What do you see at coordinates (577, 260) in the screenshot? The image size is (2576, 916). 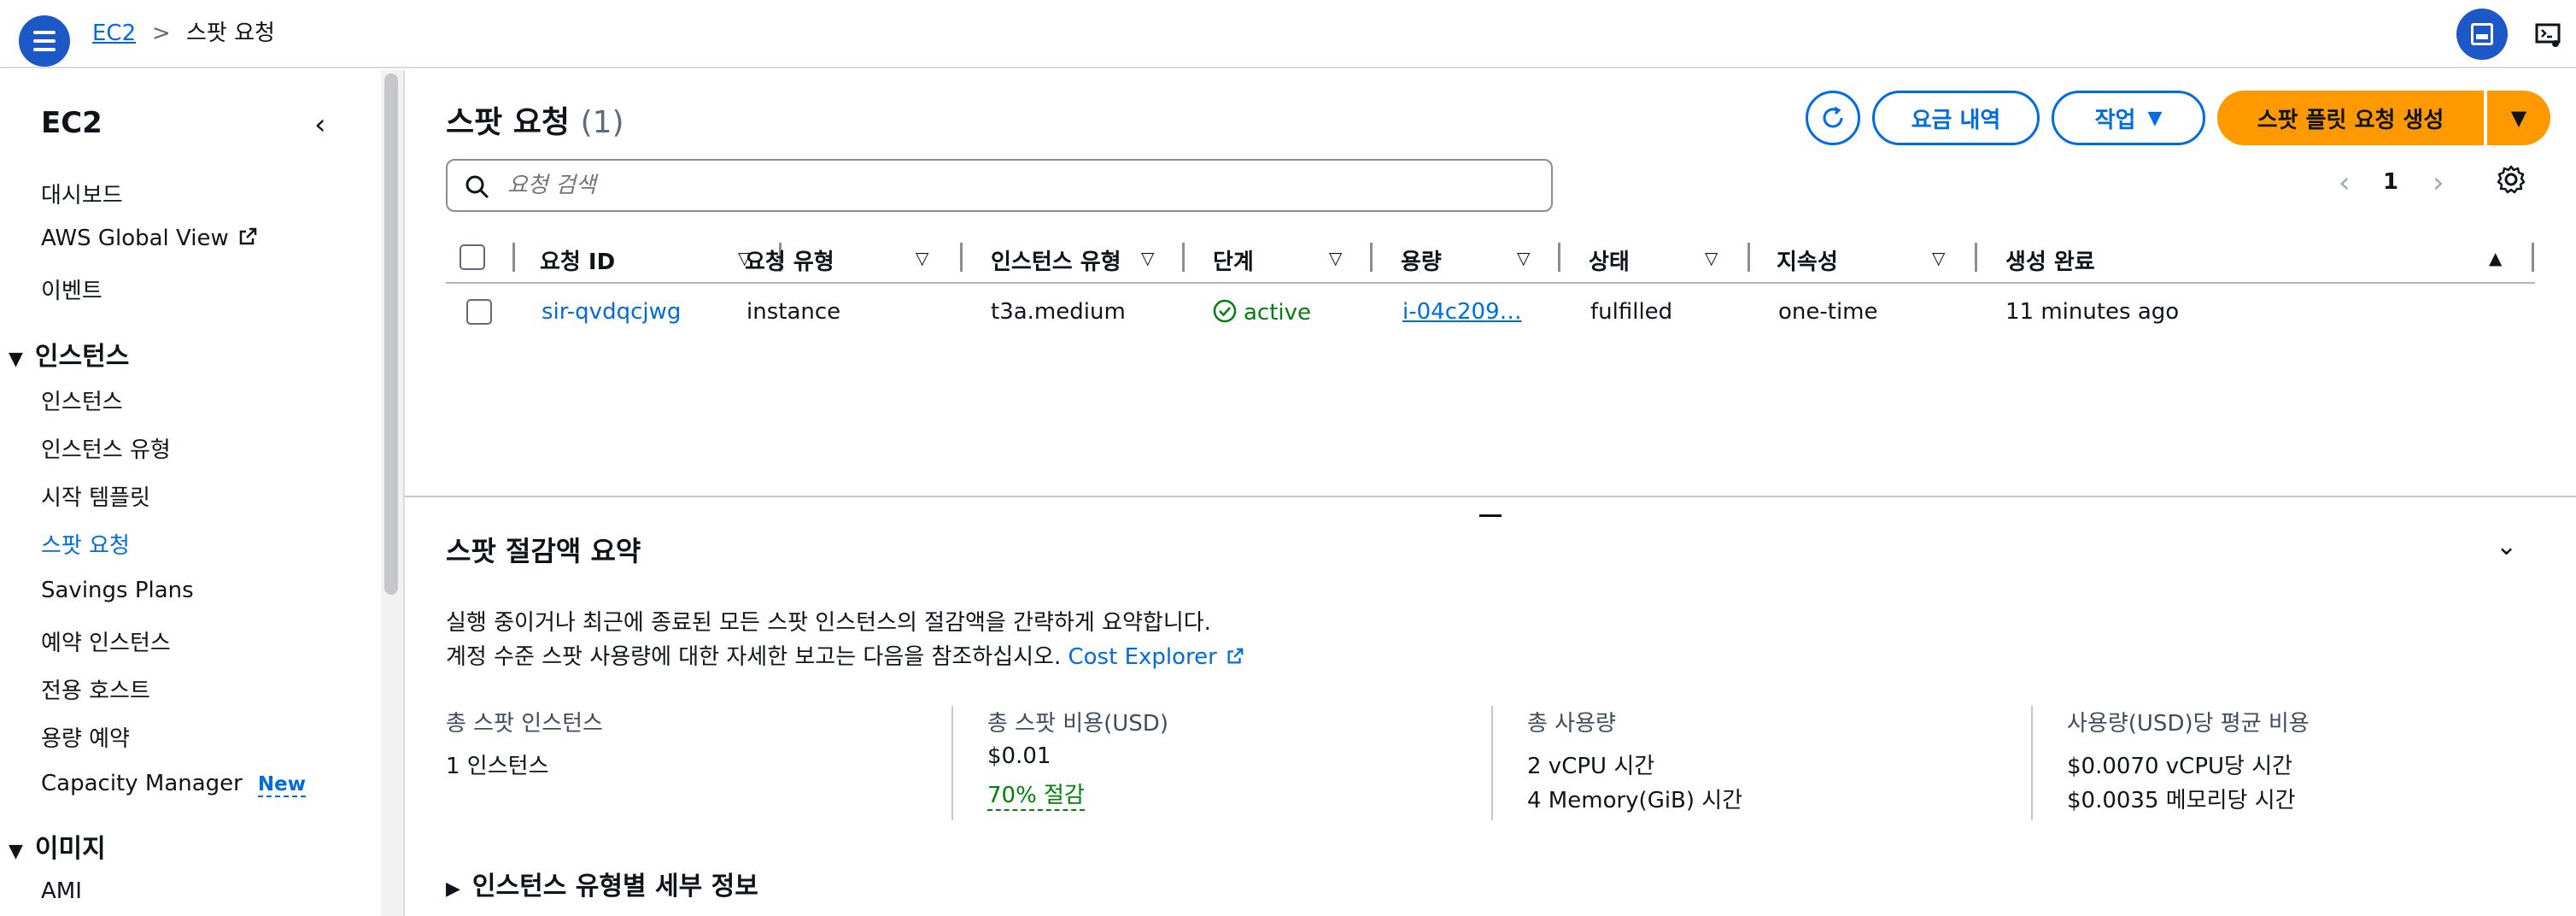 I see `column-request-id: 요청 ID` at bounding box center [577, 260].